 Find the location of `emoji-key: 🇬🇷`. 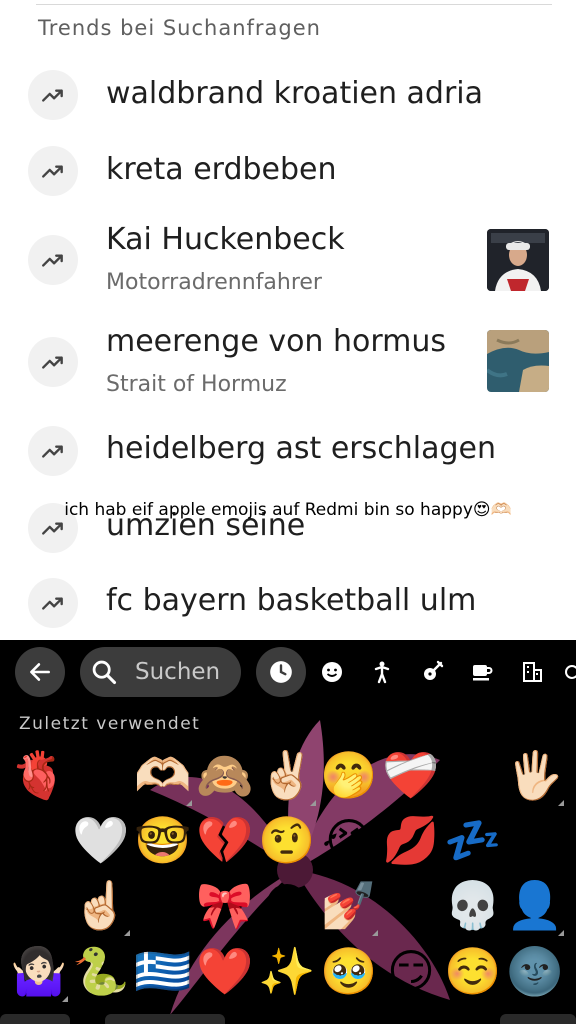

emoji-key: 🇬🇷 is located at coordinates (163, 971).